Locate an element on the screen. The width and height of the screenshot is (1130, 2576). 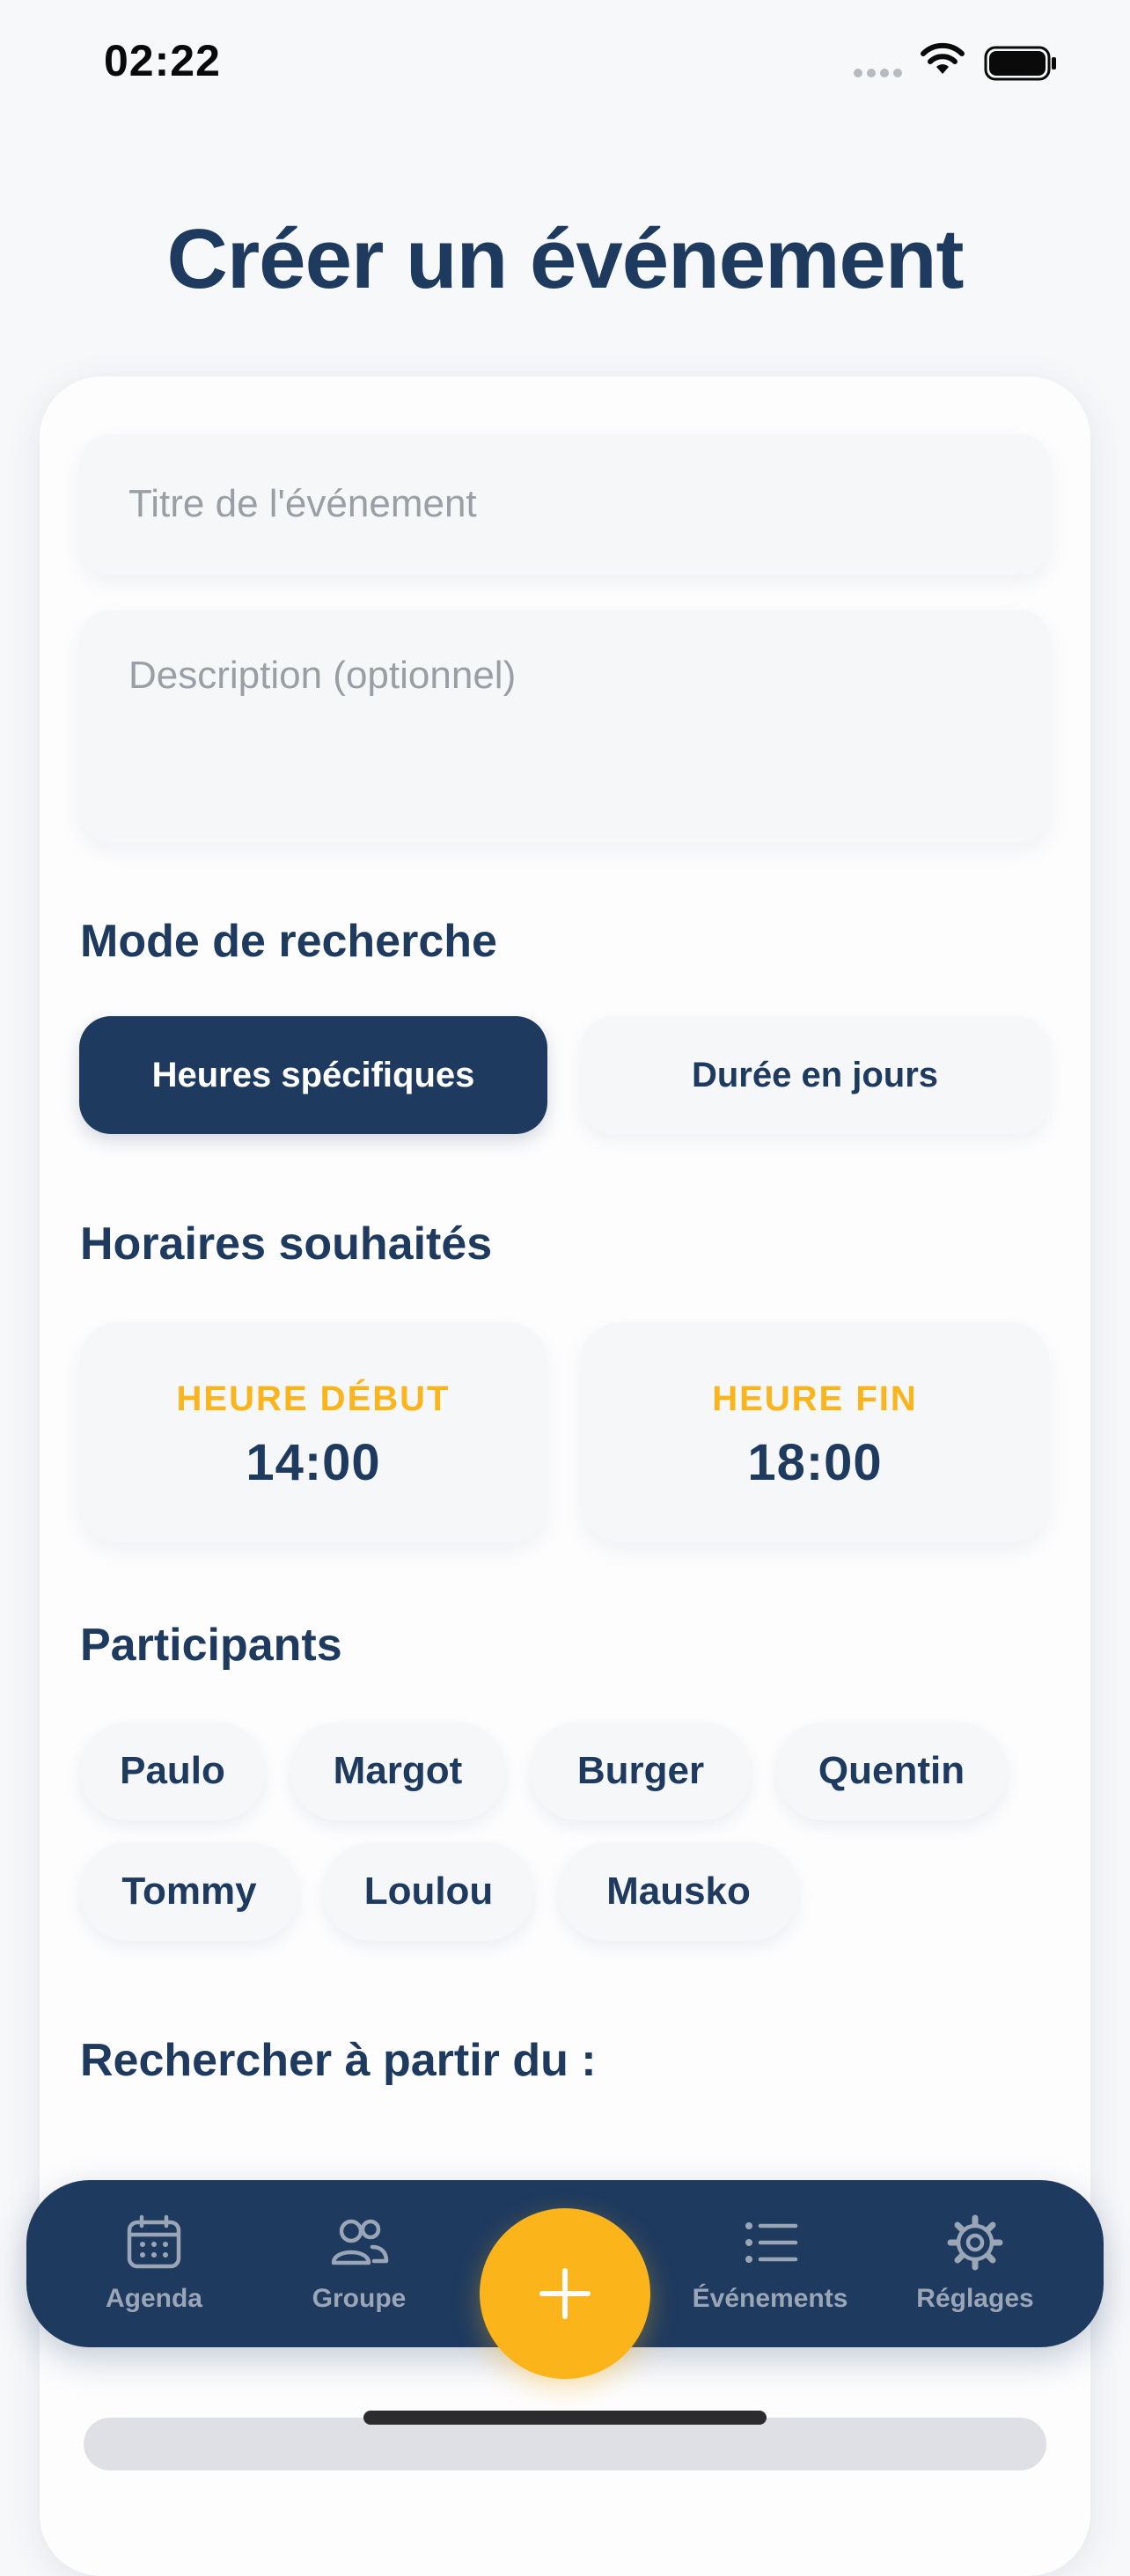
participant-chip-burger: Burger is located at coordinates (641, 1771).